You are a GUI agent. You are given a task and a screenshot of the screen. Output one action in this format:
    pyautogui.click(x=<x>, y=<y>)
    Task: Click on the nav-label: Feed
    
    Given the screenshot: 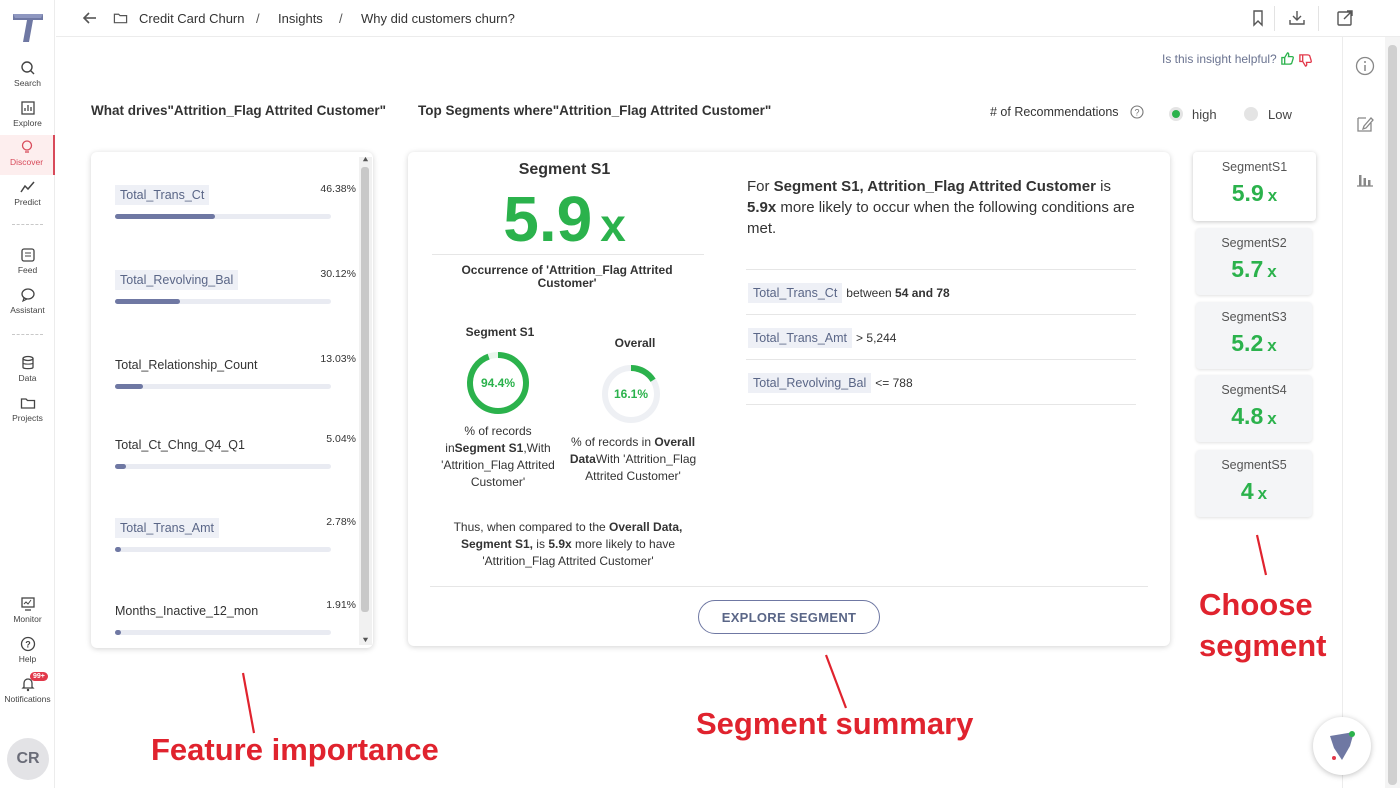 What is the action you would take?
    pyautogui.click(x=27, y=270)
    